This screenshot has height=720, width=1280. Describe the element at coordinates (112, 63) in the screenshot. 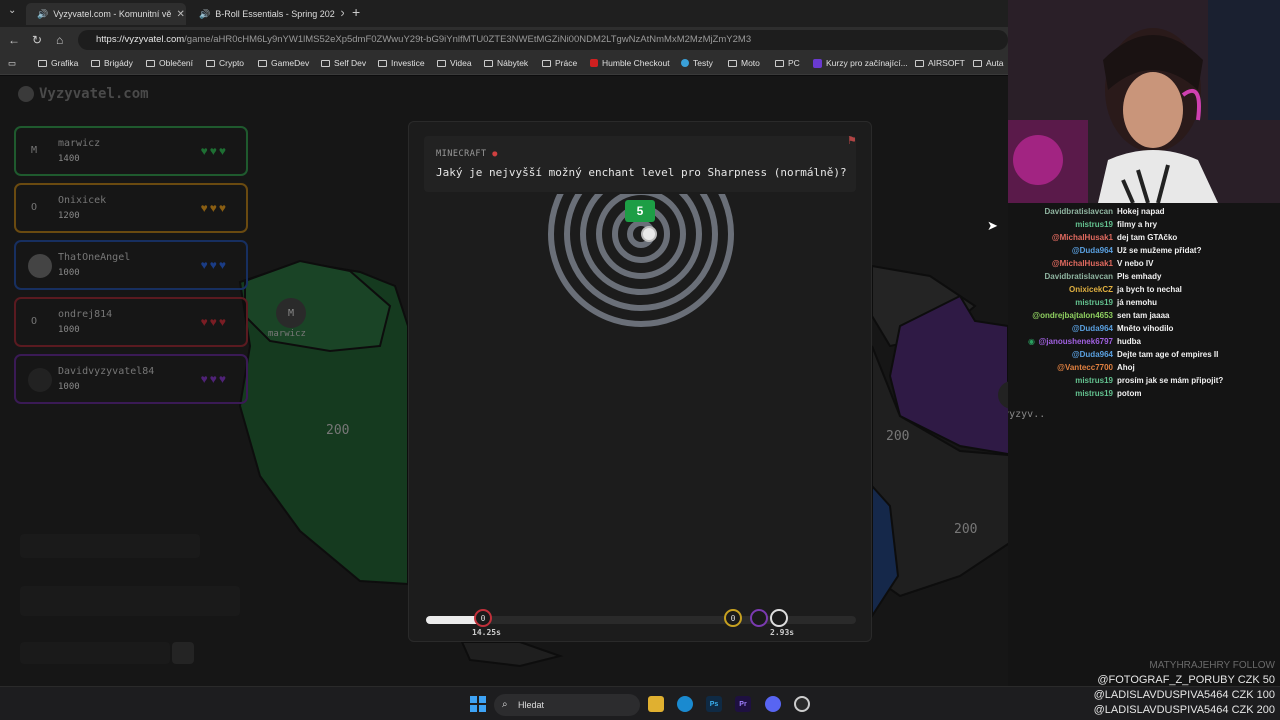

I see `bookmark-item: Brigády` at that location.